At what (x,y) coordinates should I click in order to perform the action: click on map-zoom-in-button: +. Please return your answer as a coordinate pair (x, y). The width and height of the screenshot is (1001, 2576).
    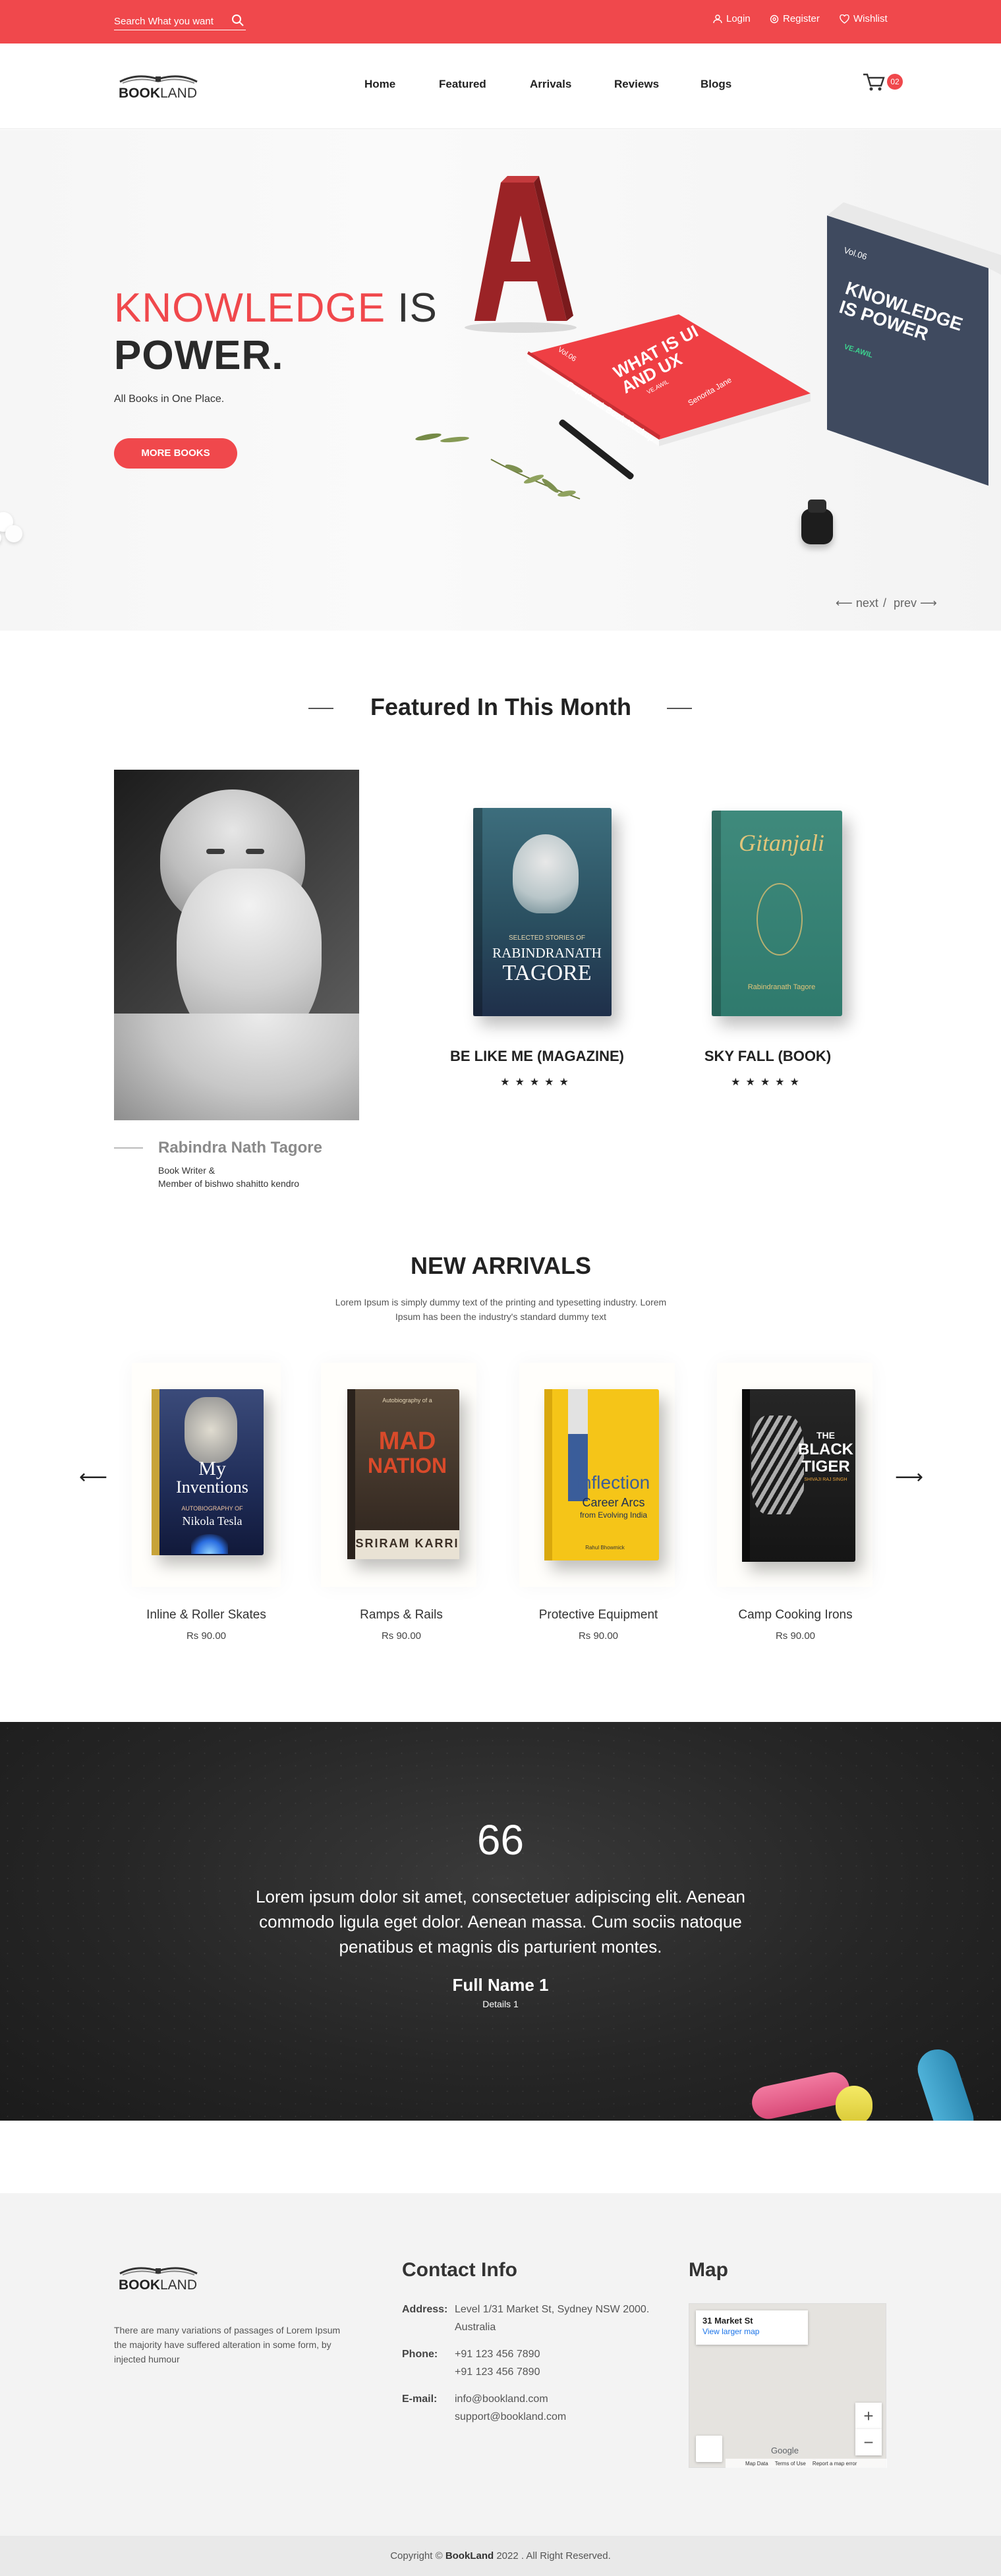
    Looking at the image, I should click on (869, 2416).